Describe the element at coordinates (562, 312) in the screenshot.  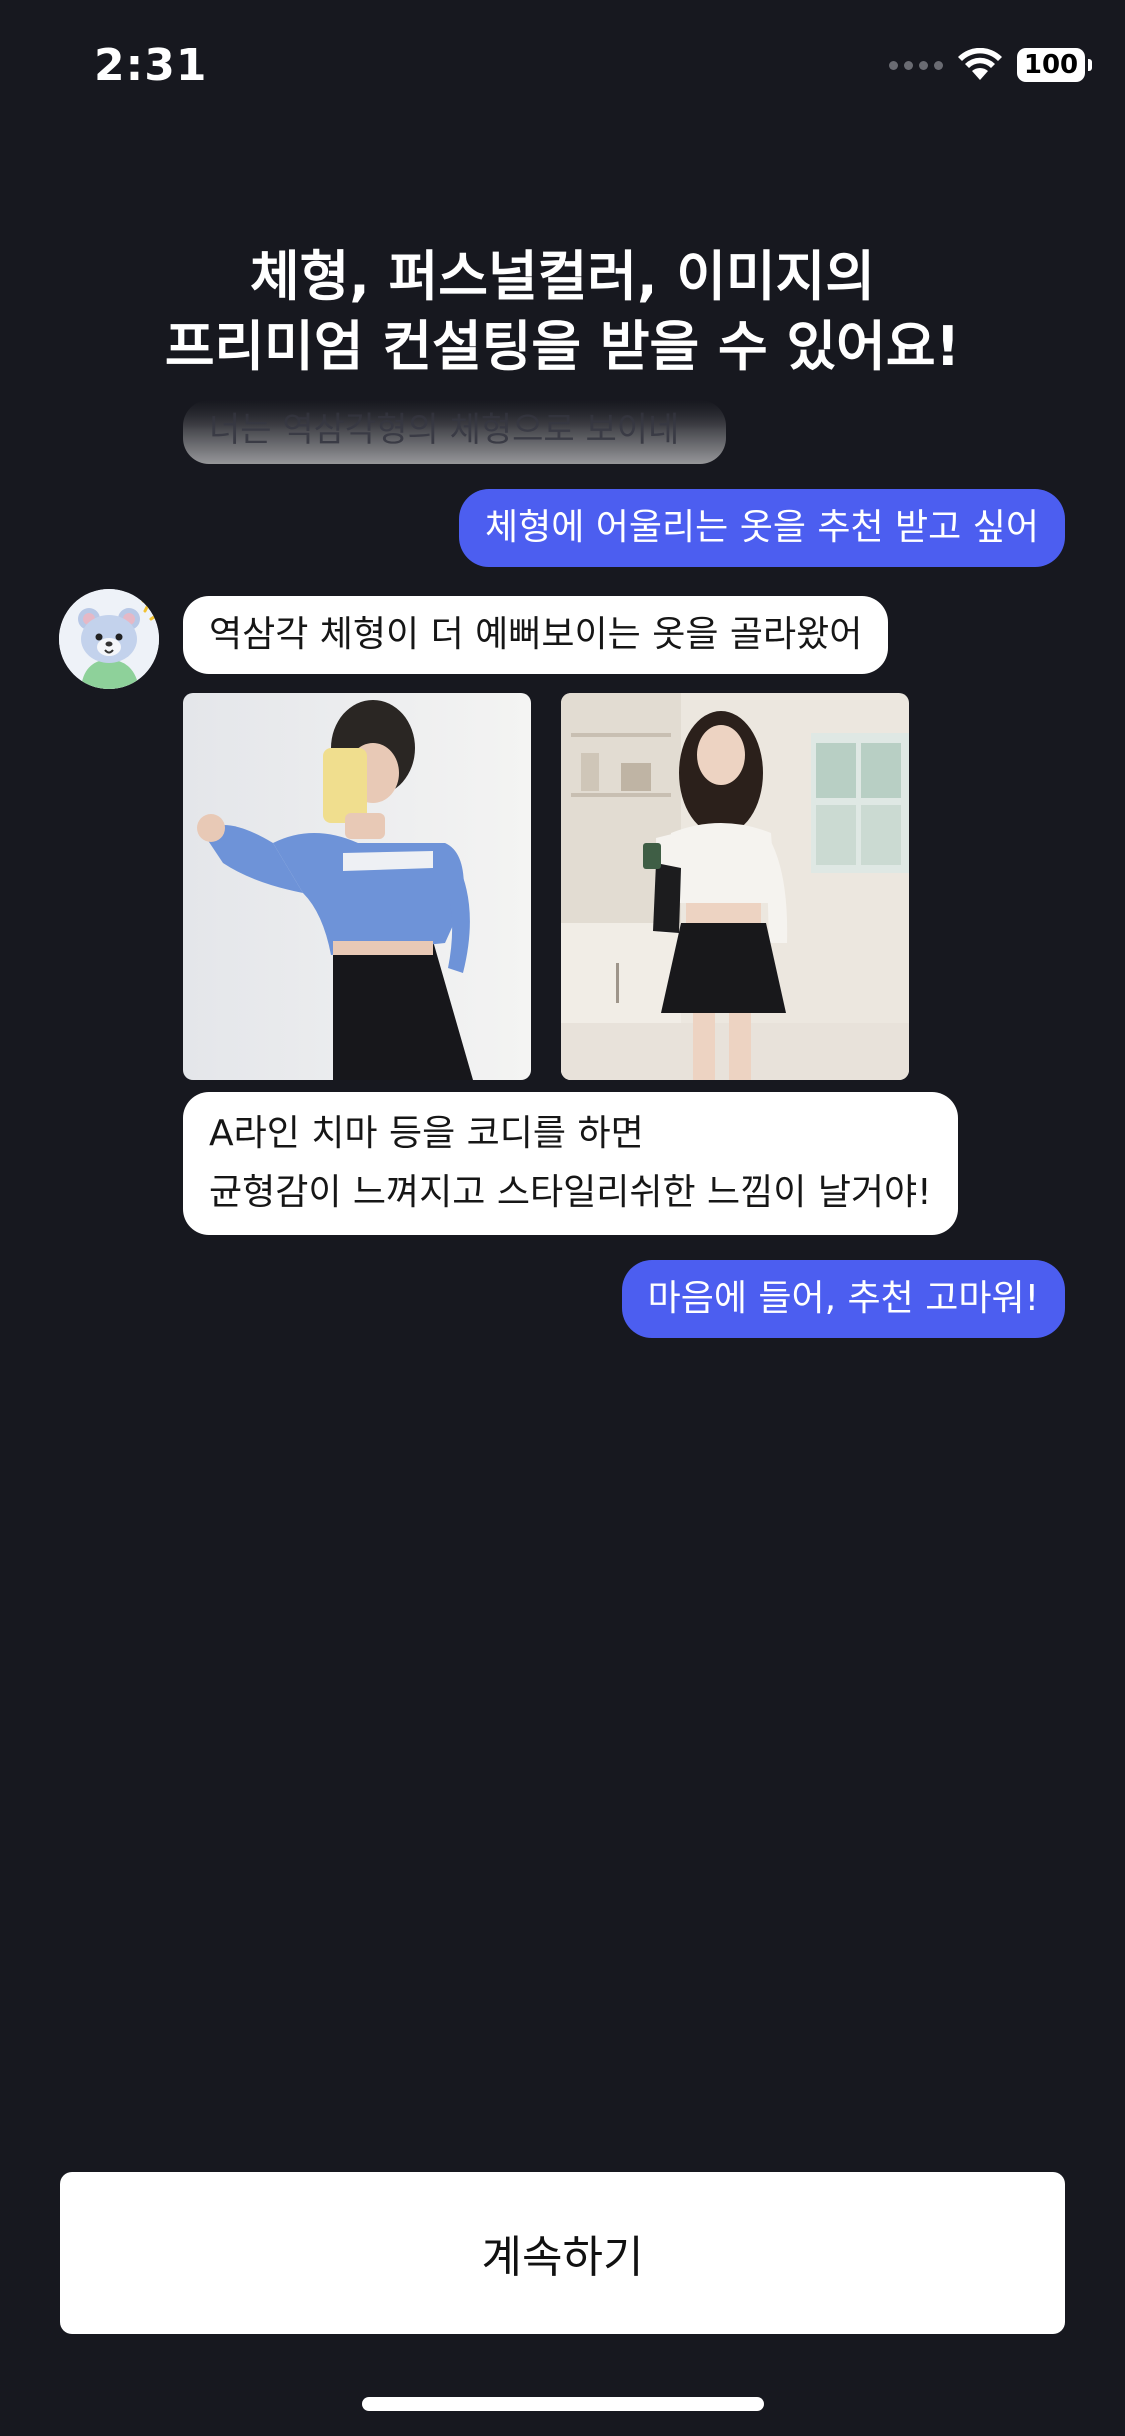
I see `page-title: 체형, 퍼스널컬러, 이미지의 프리미엄 컨설팅을 받을 수 있어요!` at that location.